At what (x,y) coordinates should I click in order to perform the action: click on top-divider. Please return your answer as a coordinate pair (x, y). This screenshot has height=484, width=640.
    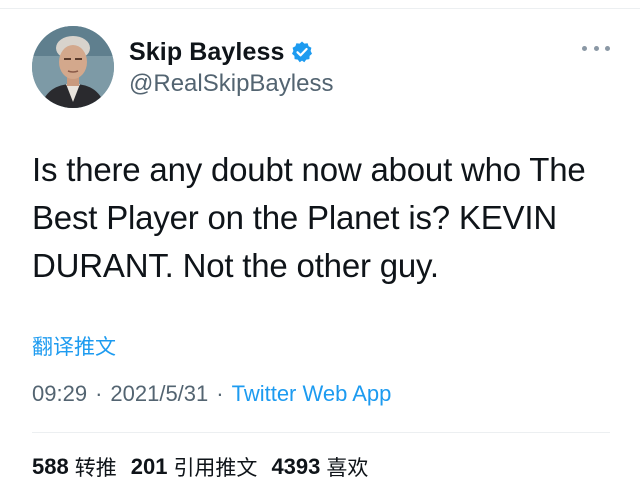
    Looking at the image, I should click on (320, 4).